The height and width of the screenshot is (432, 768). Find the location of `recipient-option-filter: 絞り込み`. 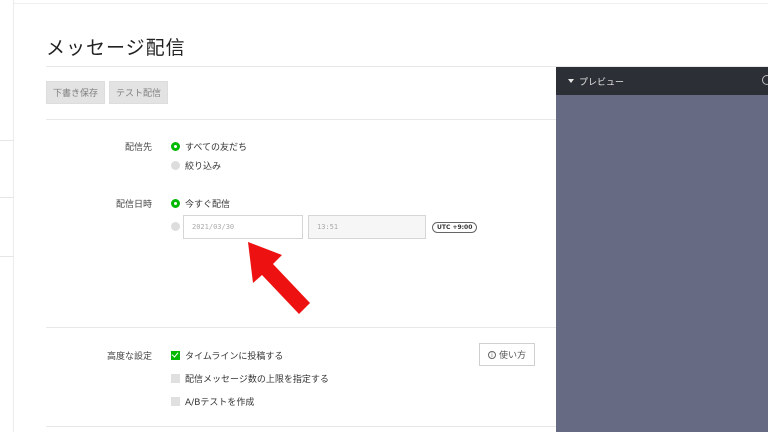

recipient-option-filter: 絞り込み is located at coordinates (196, 165).